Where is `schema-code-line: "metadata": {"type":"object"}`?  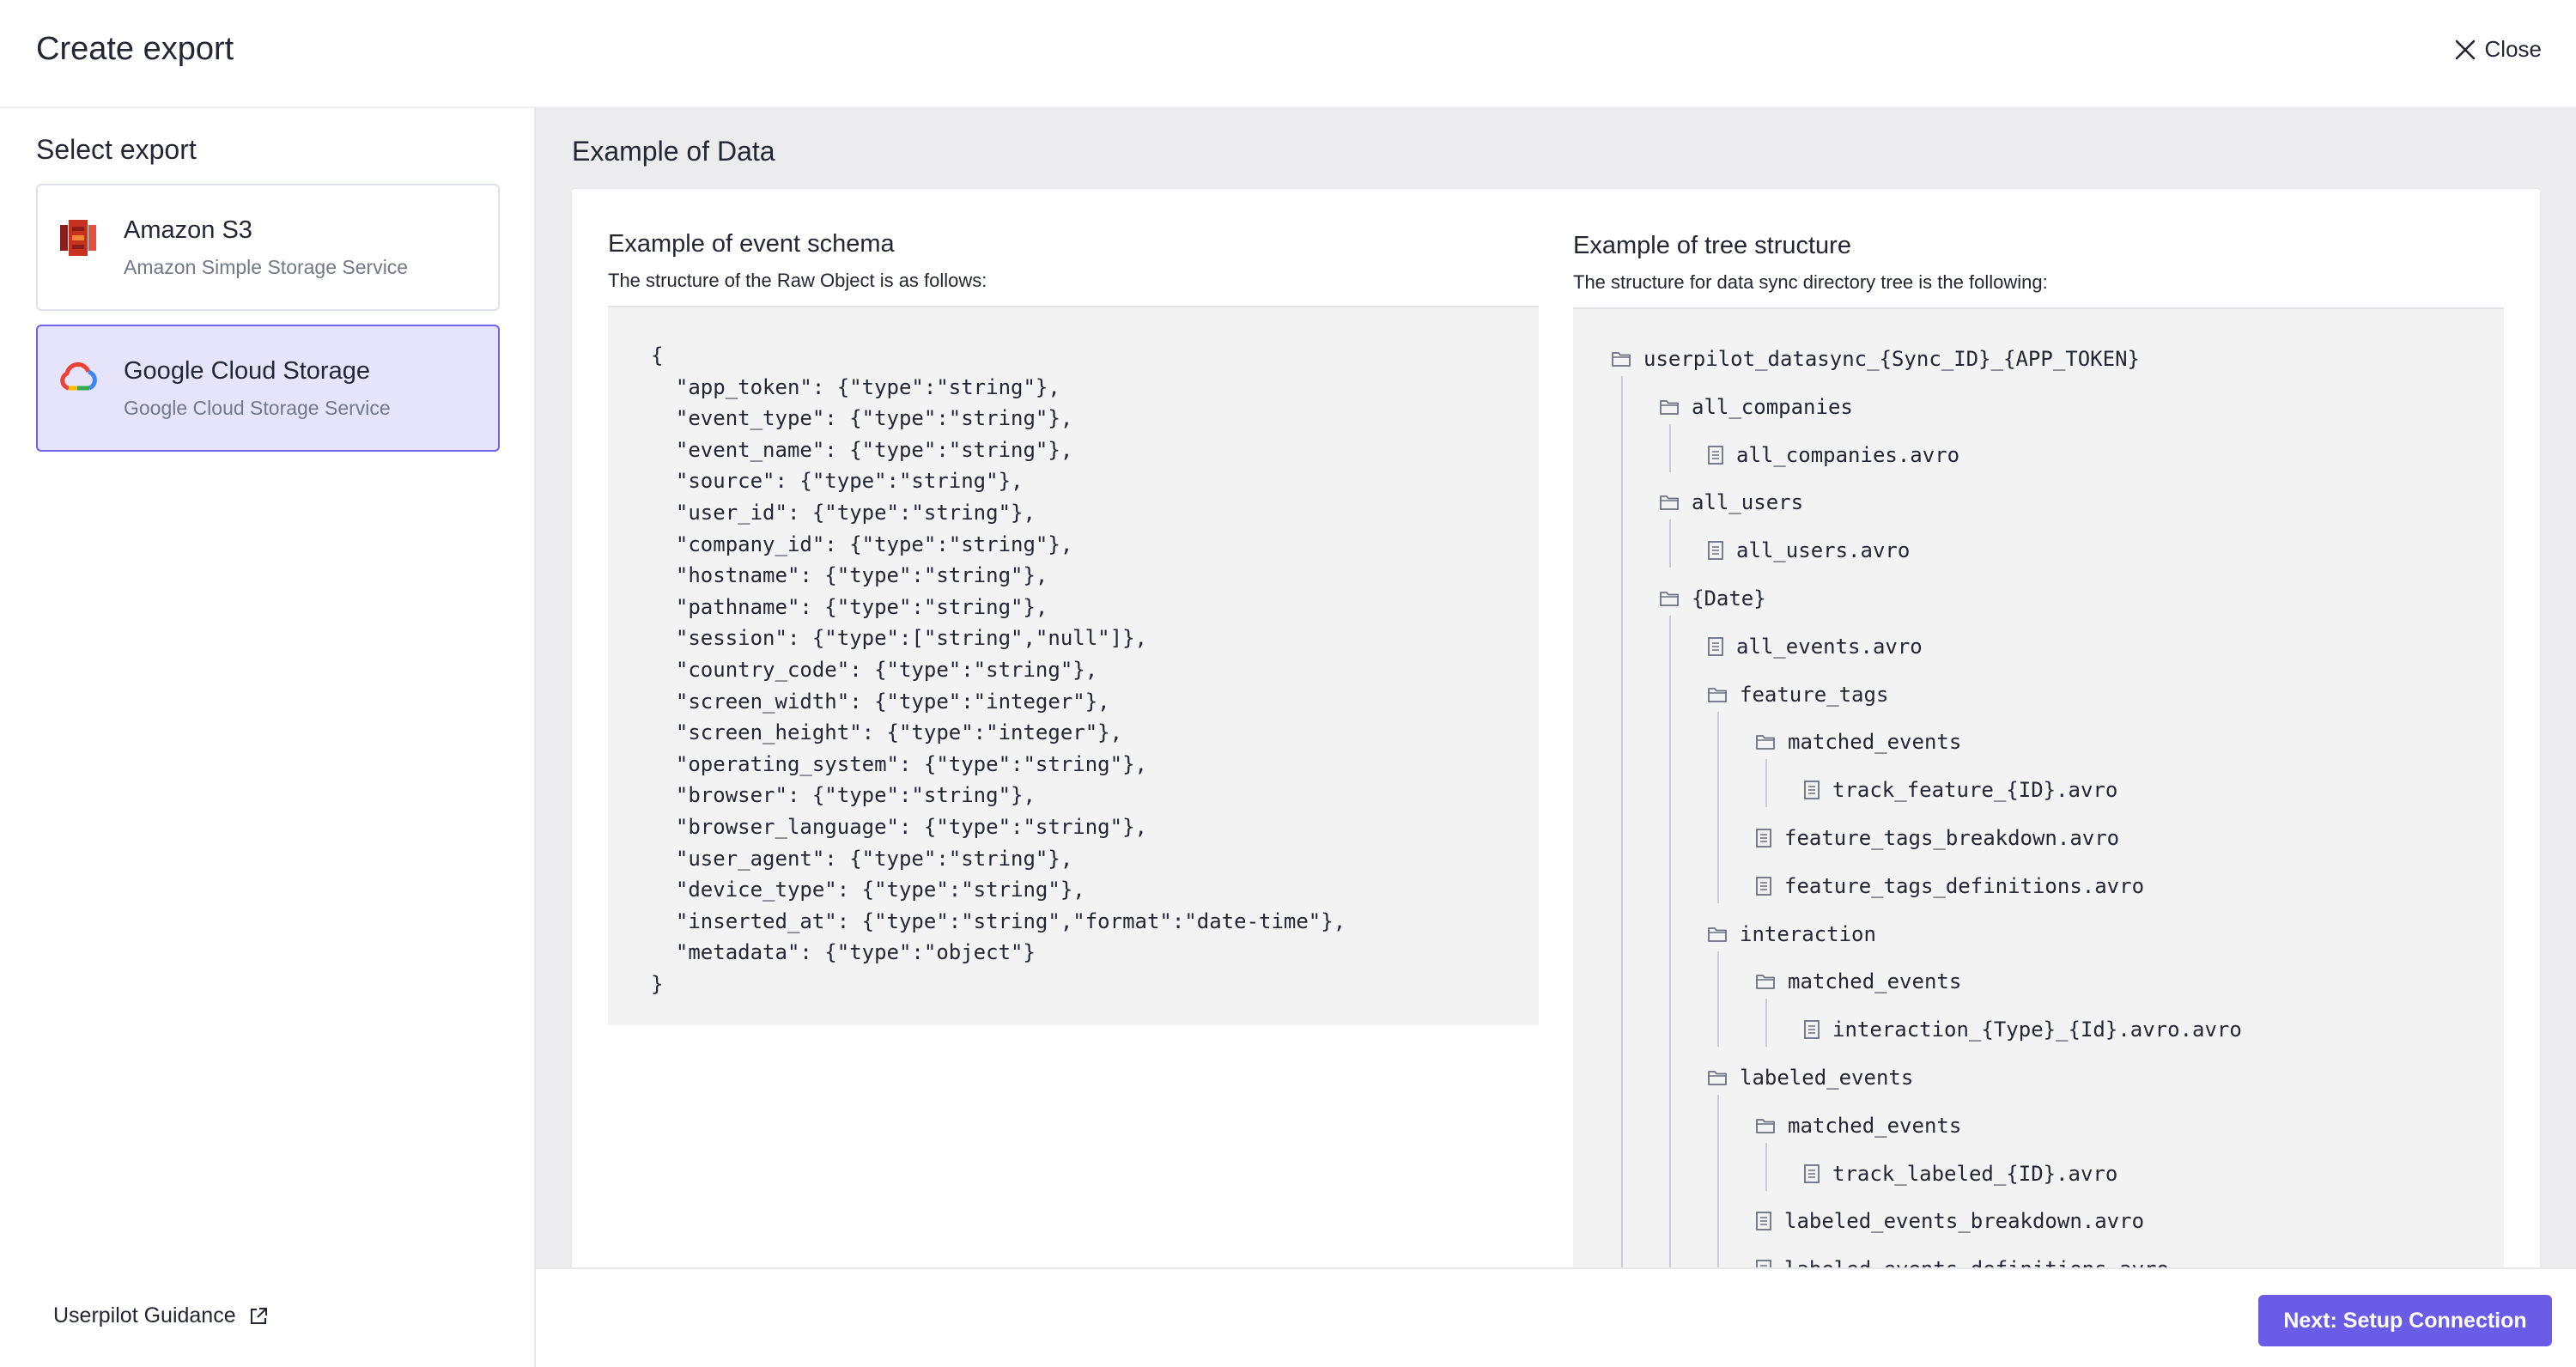
schema-code-line: "metadata": {"type":"object"} is located at coordinates (843, 952).